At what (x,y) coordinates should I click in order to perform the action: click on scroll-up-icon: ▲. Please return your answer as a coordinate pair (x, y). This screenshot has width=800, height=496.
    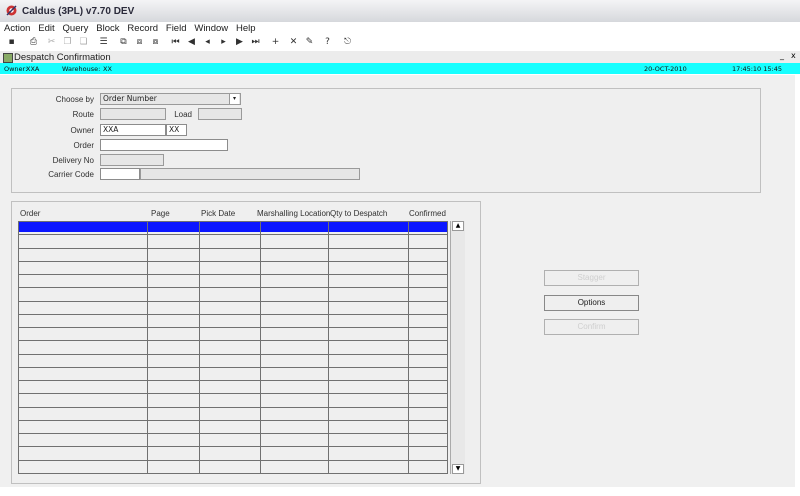
    Looking at the image, I should click on (458, 226).